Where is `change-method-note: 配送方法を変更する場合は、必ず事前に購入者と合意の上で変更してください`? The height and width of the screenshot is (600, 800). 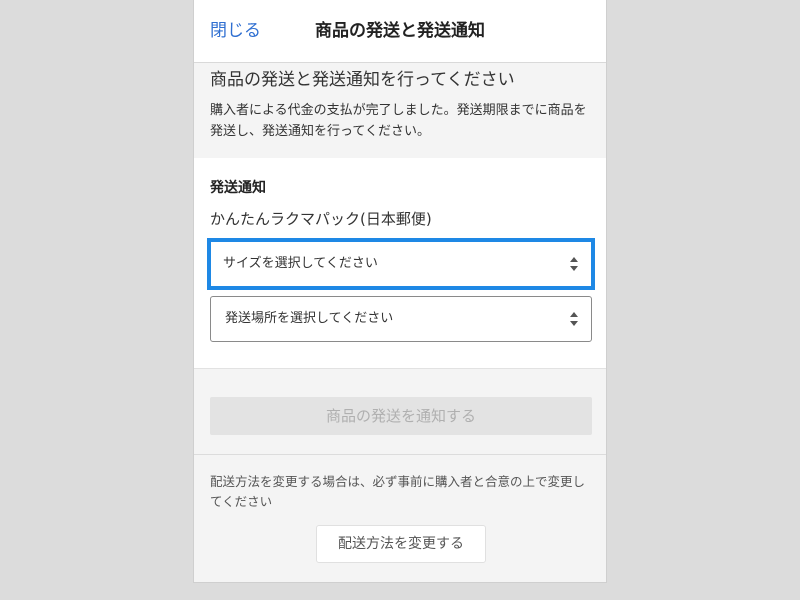 change-method-note: 配送方法を変更する場合は、必ず事前に購入者と合意の上で変更してください is located at coordinates (398, 491).